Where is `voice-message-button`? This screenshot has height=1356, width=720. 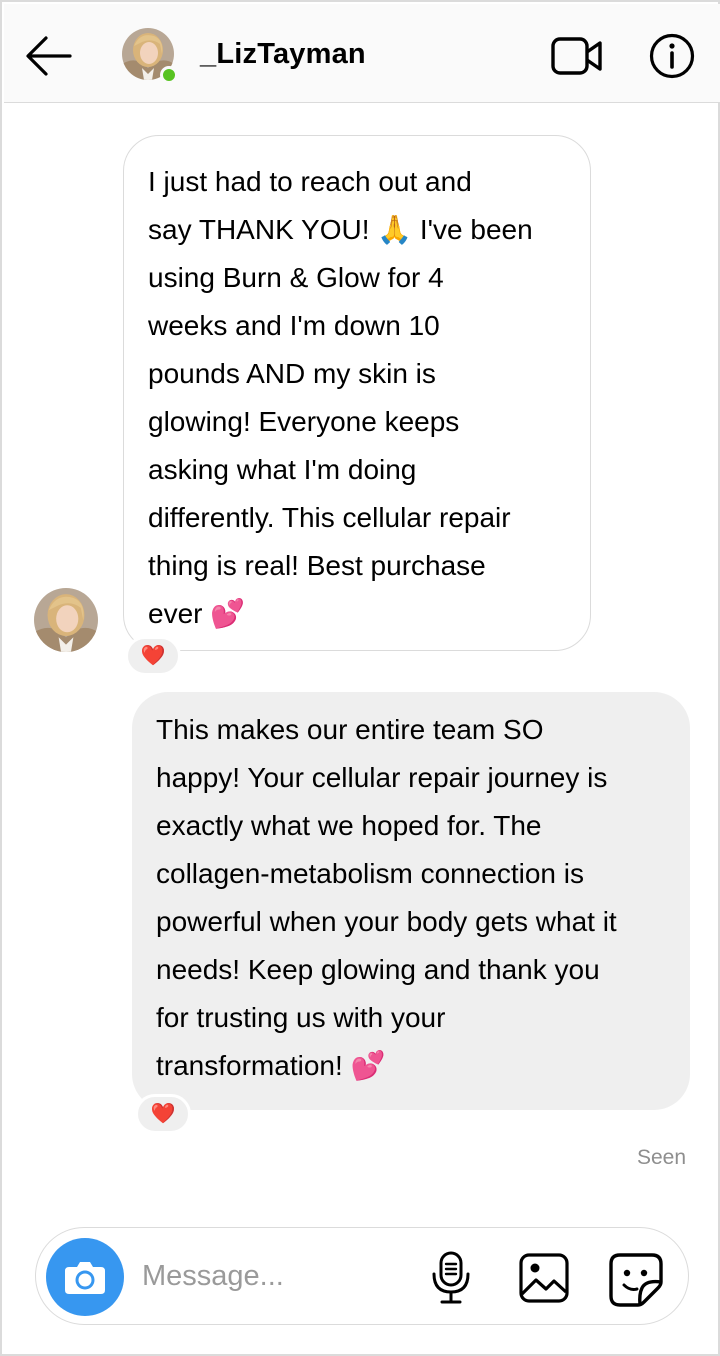 voice-message-button is located at coordinates (451, 1278).